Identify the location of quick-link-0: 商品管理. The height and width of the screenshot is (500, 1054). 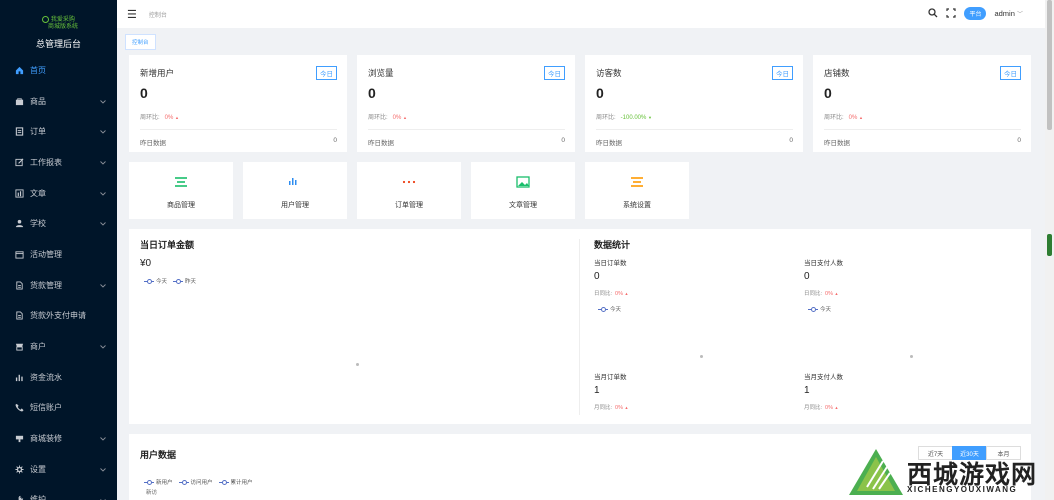
(181, 190).